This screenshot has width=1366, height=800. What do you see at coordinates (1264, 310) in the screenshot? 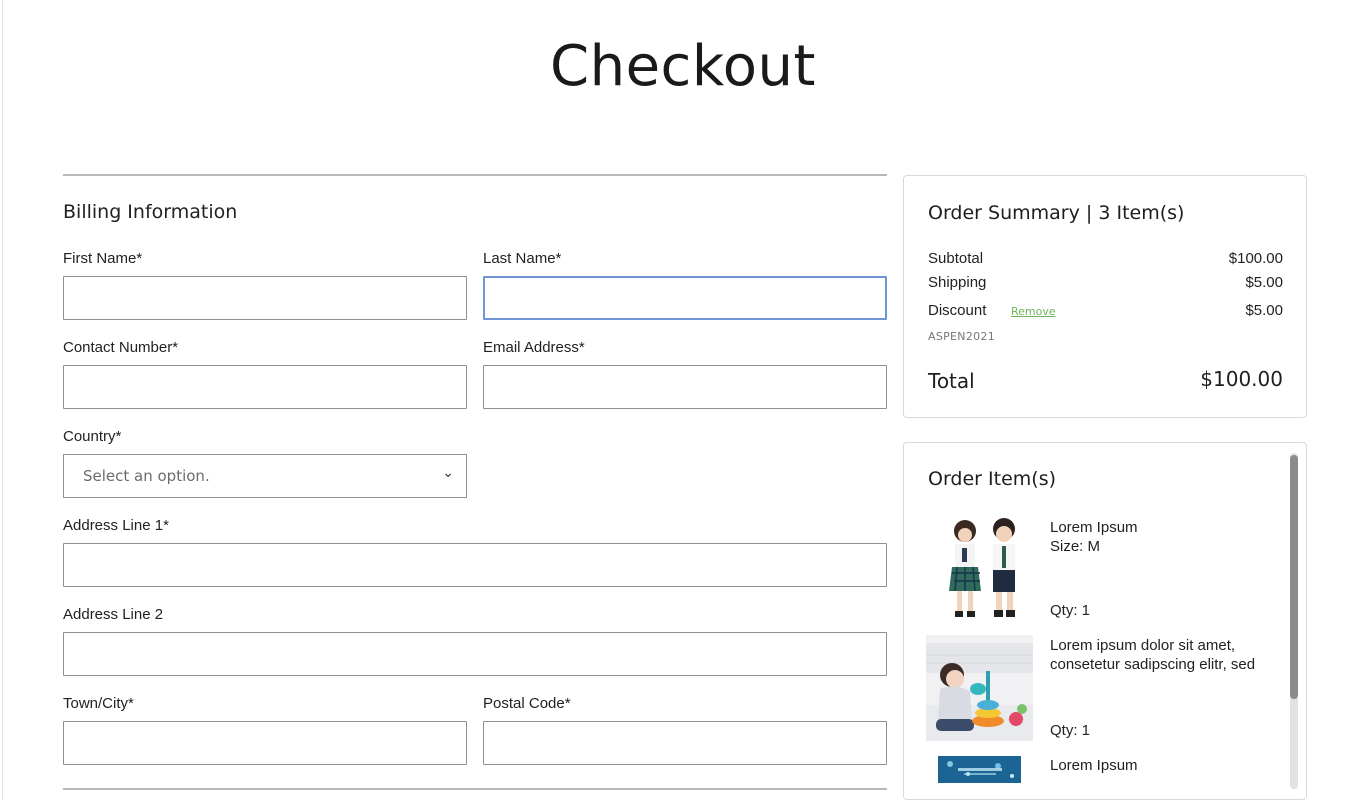
I see `discount-value: $5.00` at bounding box center [1264, 310].